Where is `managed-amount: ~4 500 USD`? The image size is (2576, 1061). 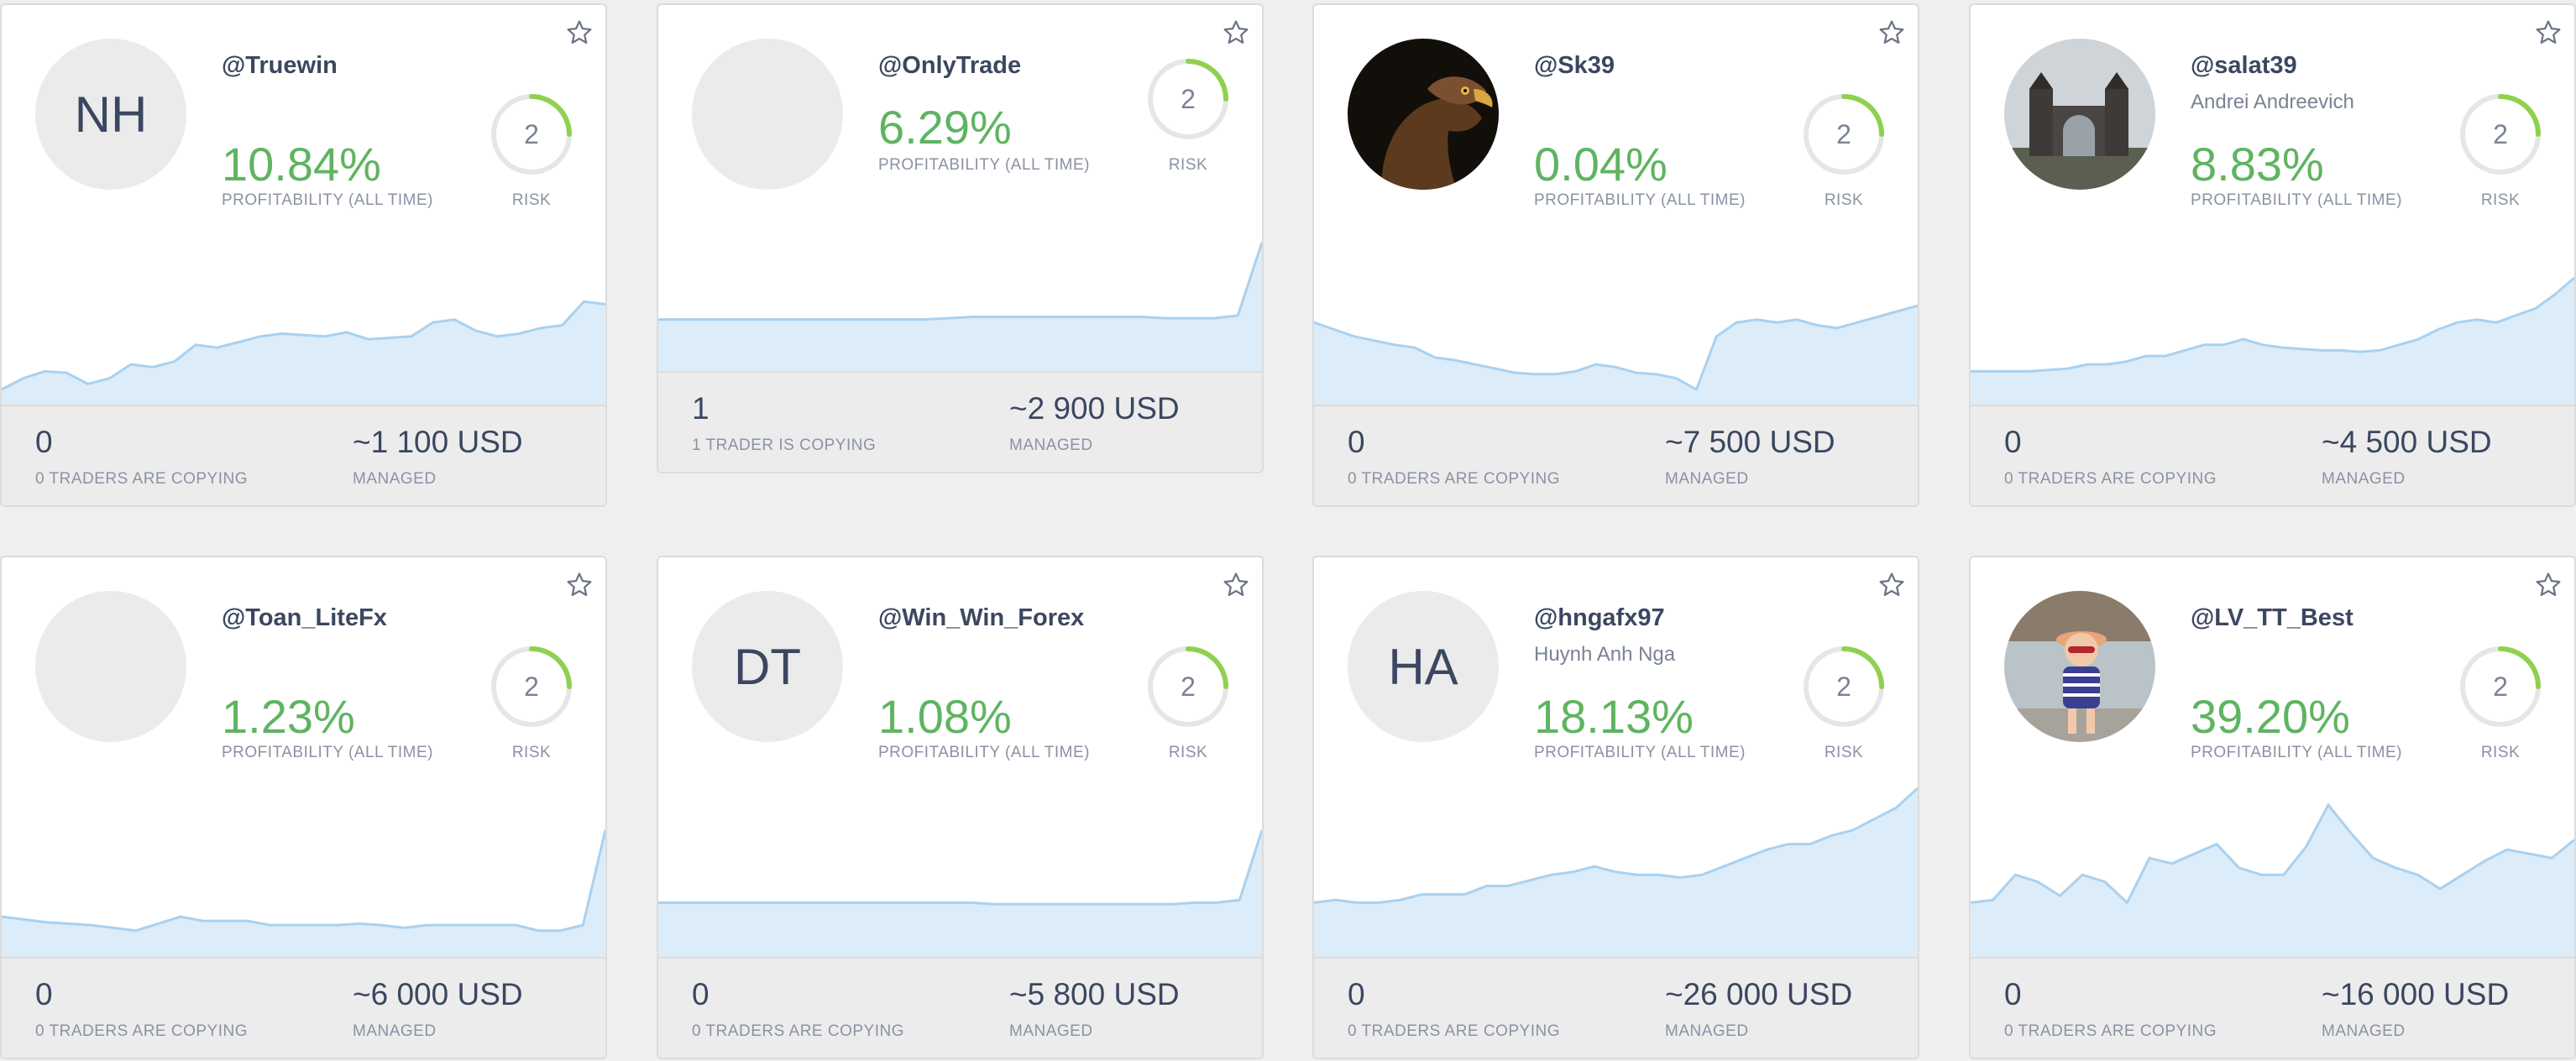
managed-amount: ~4 500 USD is located at coordinates (2407, 442).